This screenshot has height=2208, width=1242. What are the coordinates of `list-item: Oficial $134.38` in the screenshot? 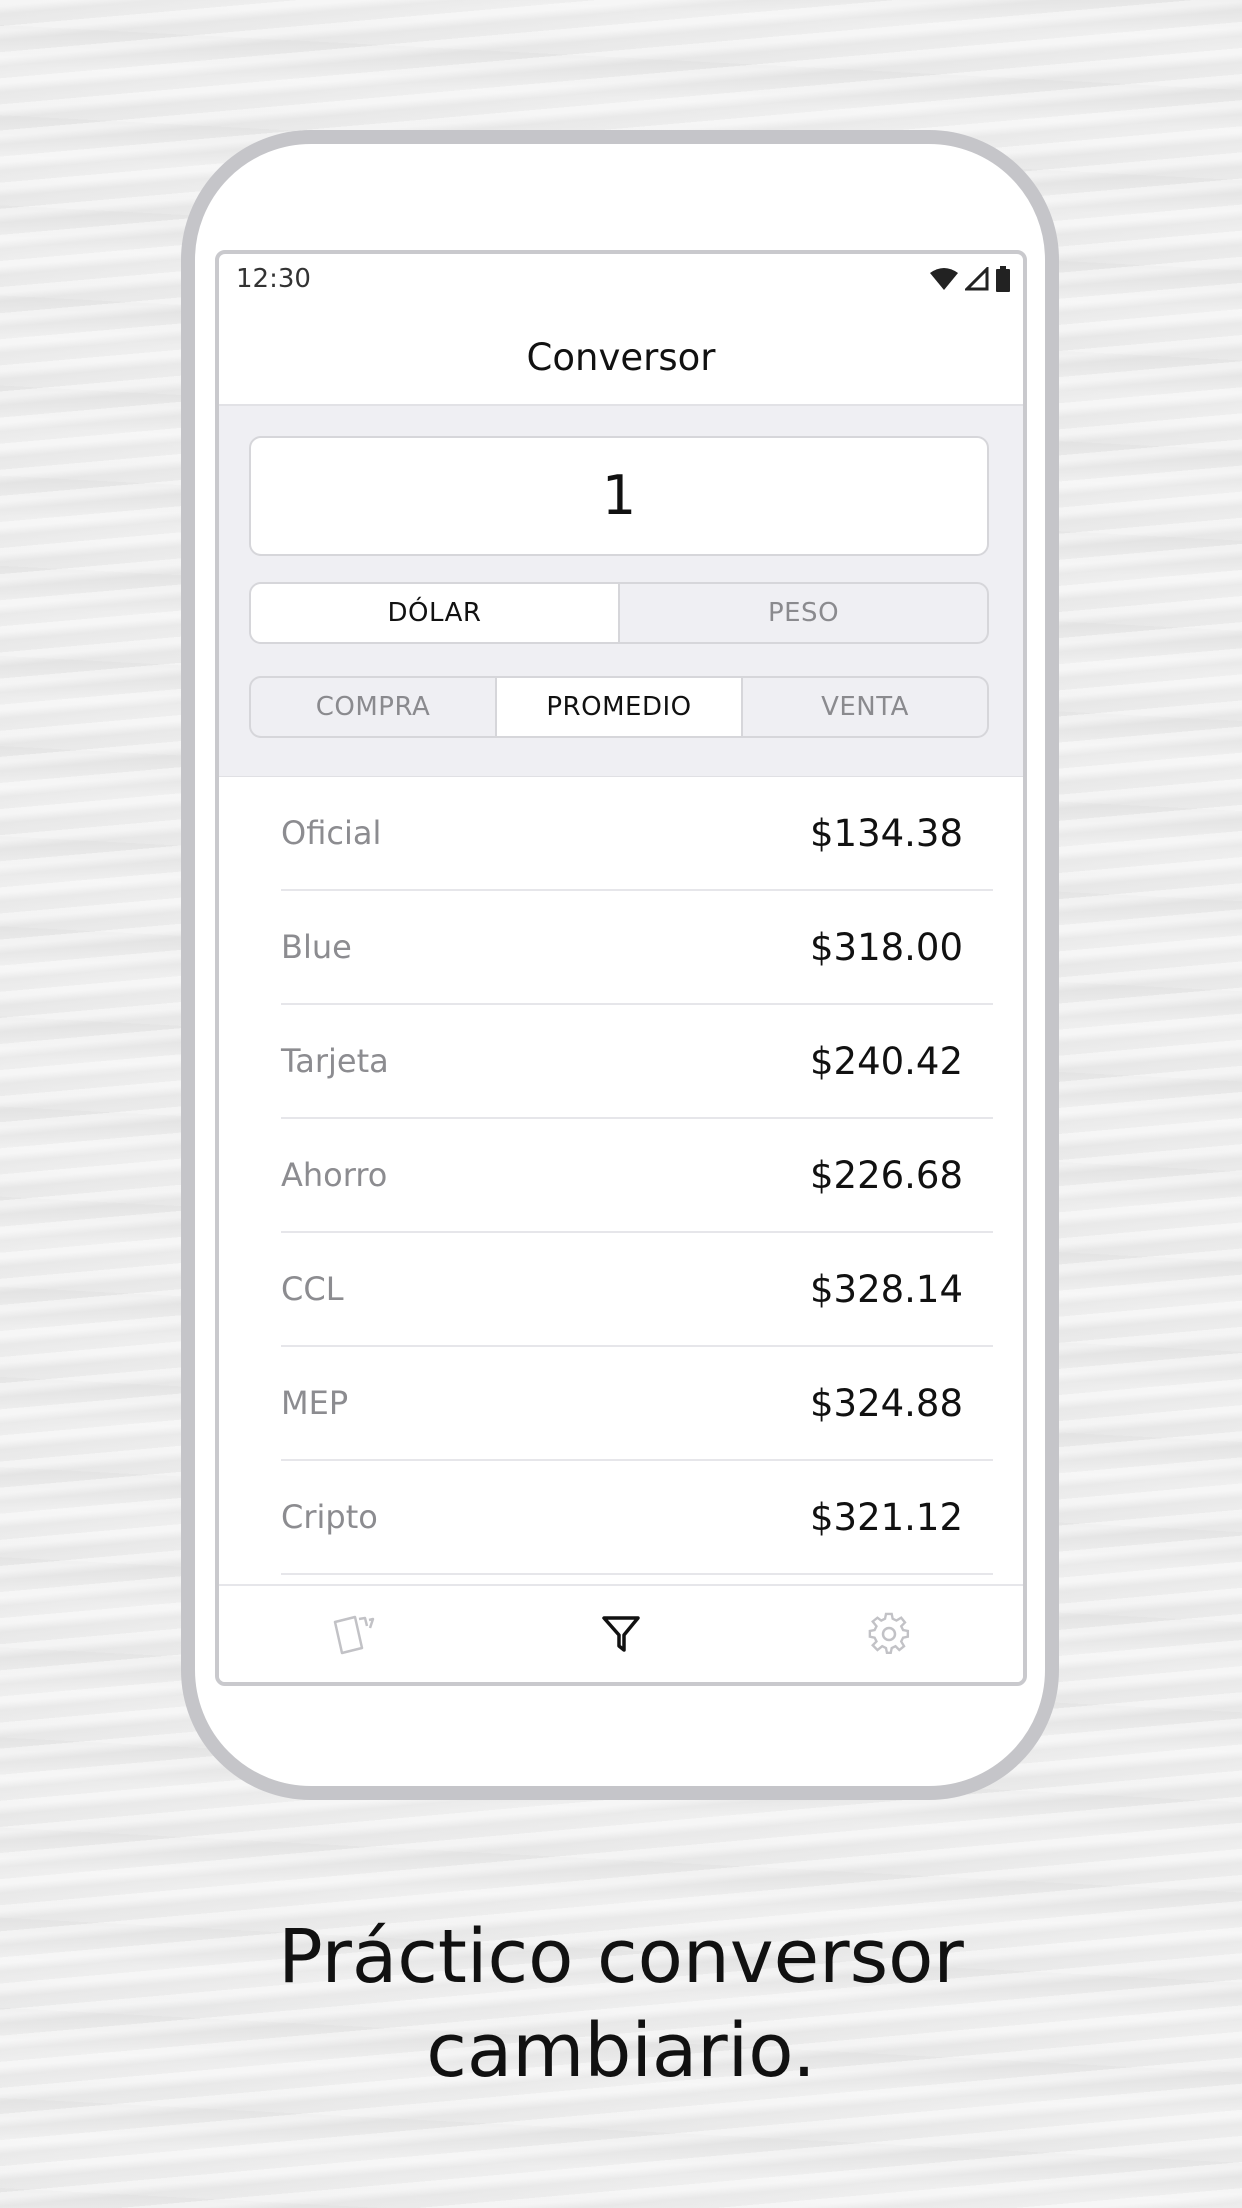 It's located at (637, 834).